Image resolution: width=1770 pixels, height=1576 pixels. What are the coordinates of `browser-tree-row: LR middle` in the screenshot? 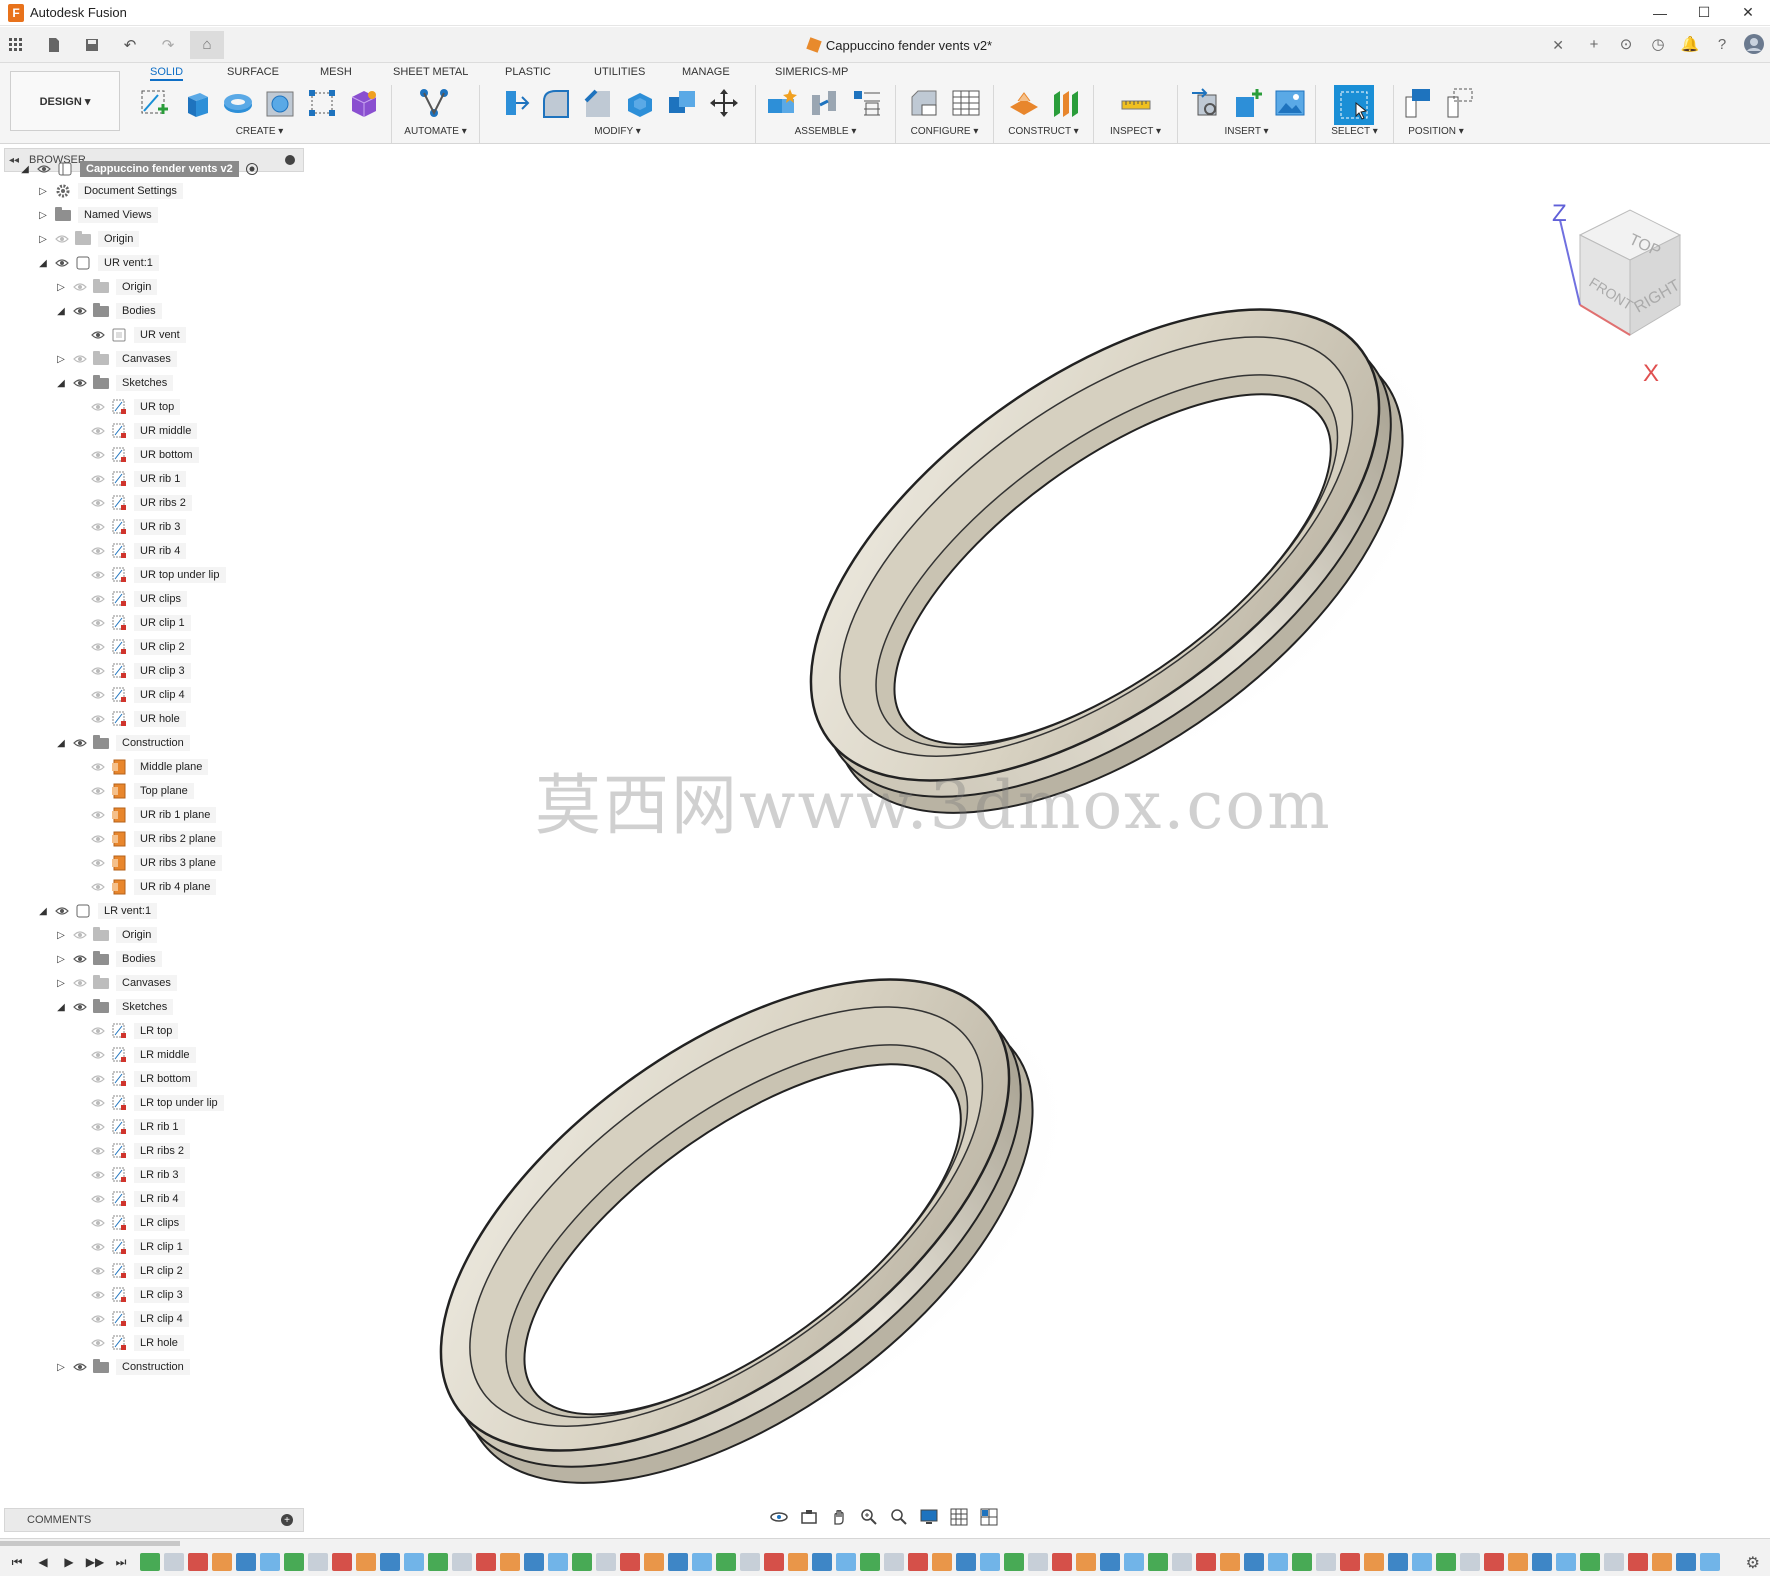 It's located at (134, 1055).